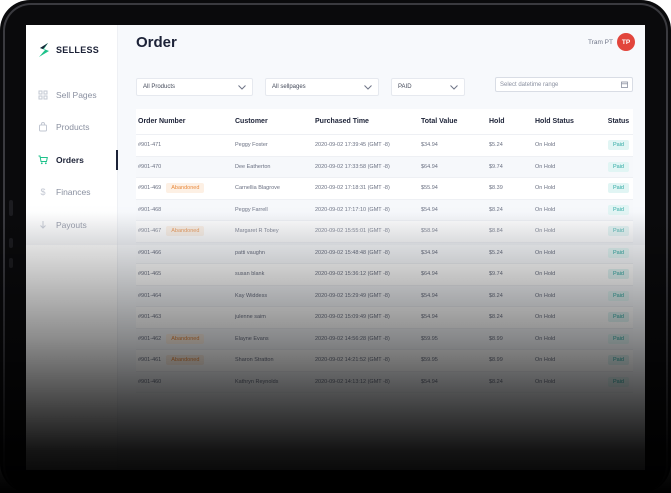 Image resolution: width=671 pixels, height=493 pixels. I want to click on order-number-cell: #901-468, so click(185, 210).